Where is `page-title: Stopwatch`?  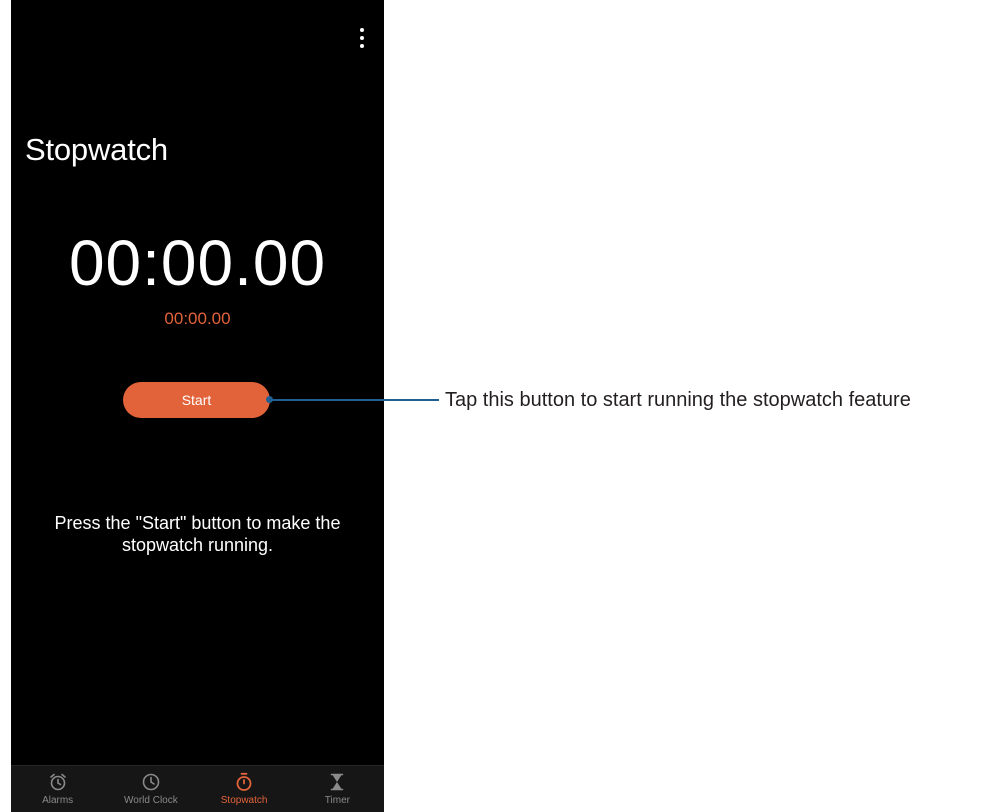 page-title: Stopwatch is located at coordinates (96, 149).